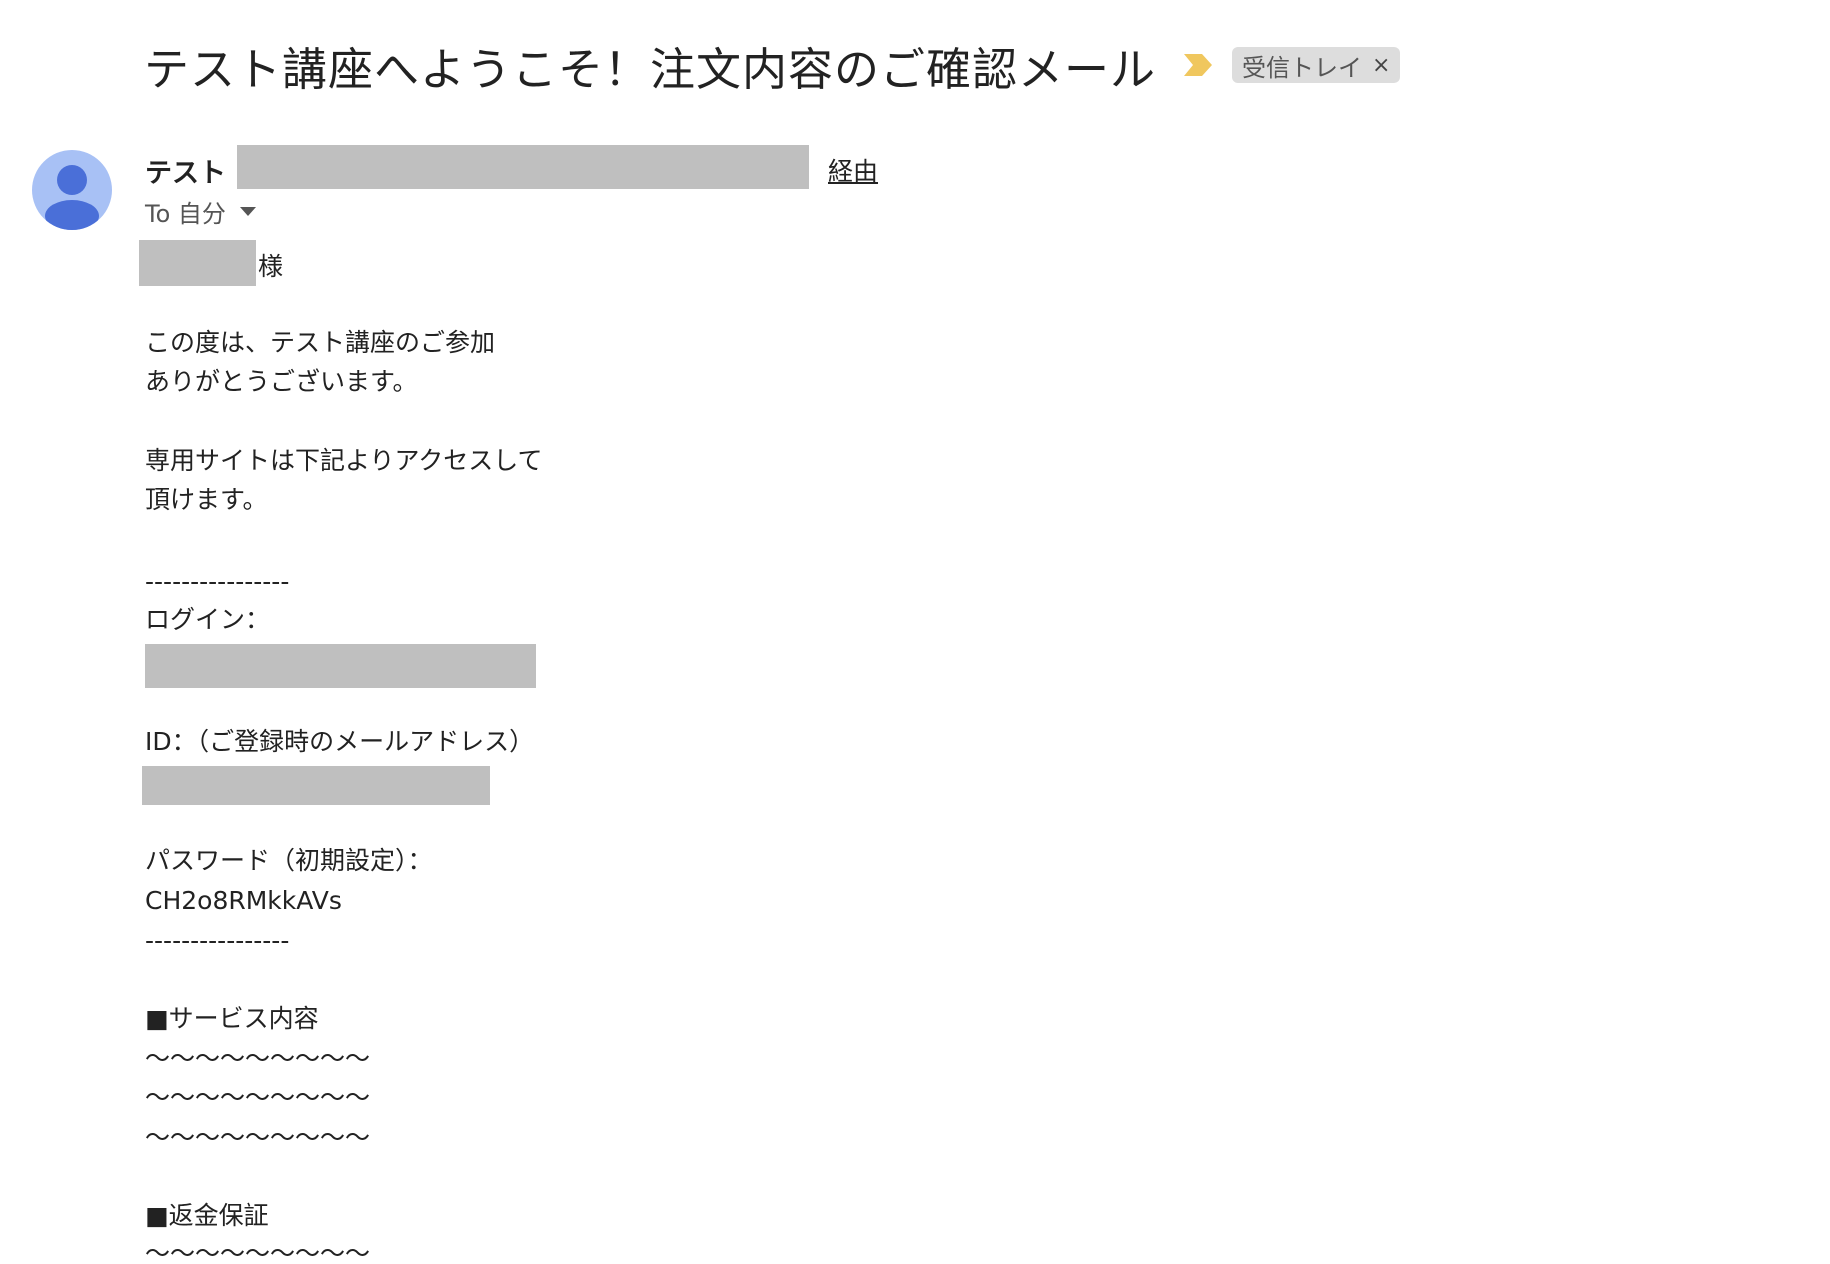 The height and width of the screenshot is (1264, 1830). I want to click on email-subject: テスト講座へようこそ！注文内容のご確認メール, so click(650, 69).